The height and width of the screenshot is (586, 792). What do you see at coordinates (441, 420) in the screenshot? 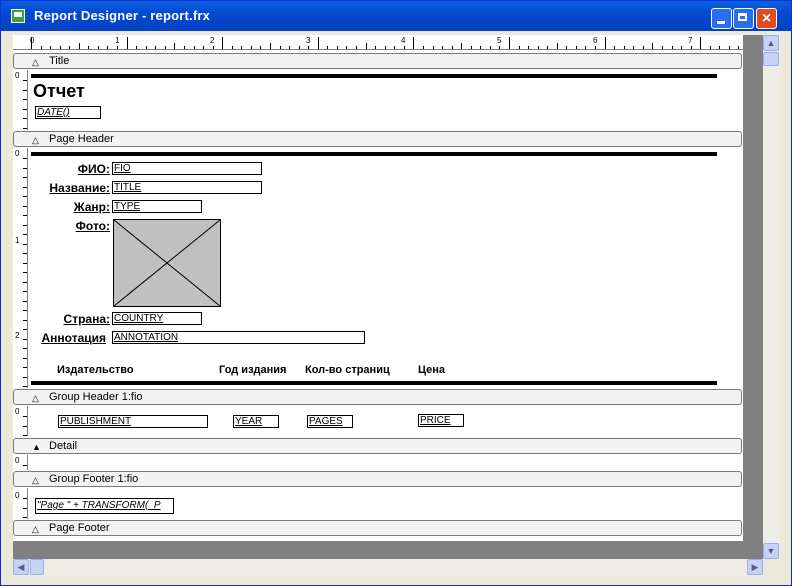
I see `field-price: PRICE` at bounding box center [441, 420].